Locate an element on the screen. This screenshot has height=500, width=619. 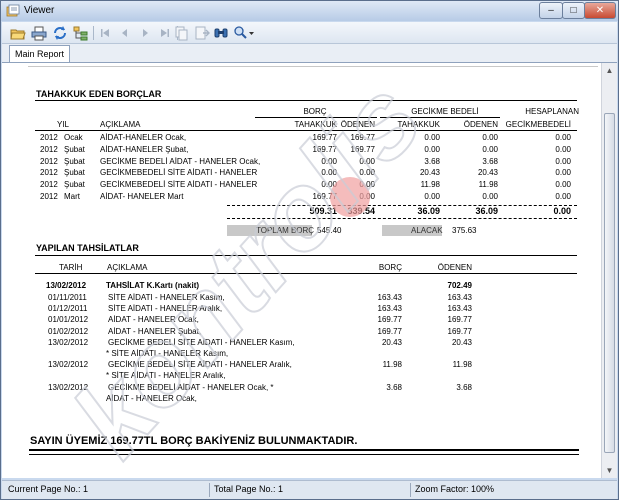
status-total-page: Total Page No.: 1 is located at coordinates (249, 489).